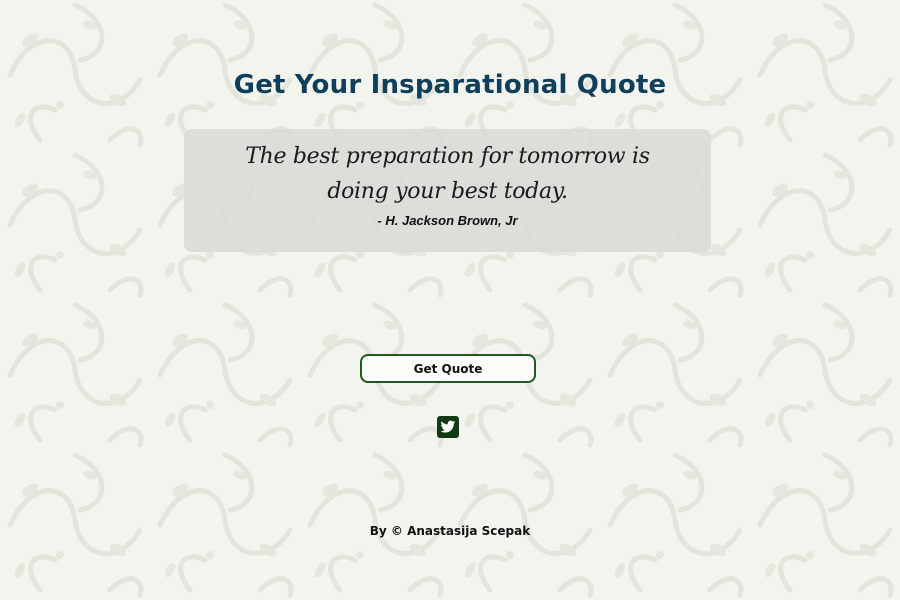  I want to click on twitter-share-button, so click(448, 427).